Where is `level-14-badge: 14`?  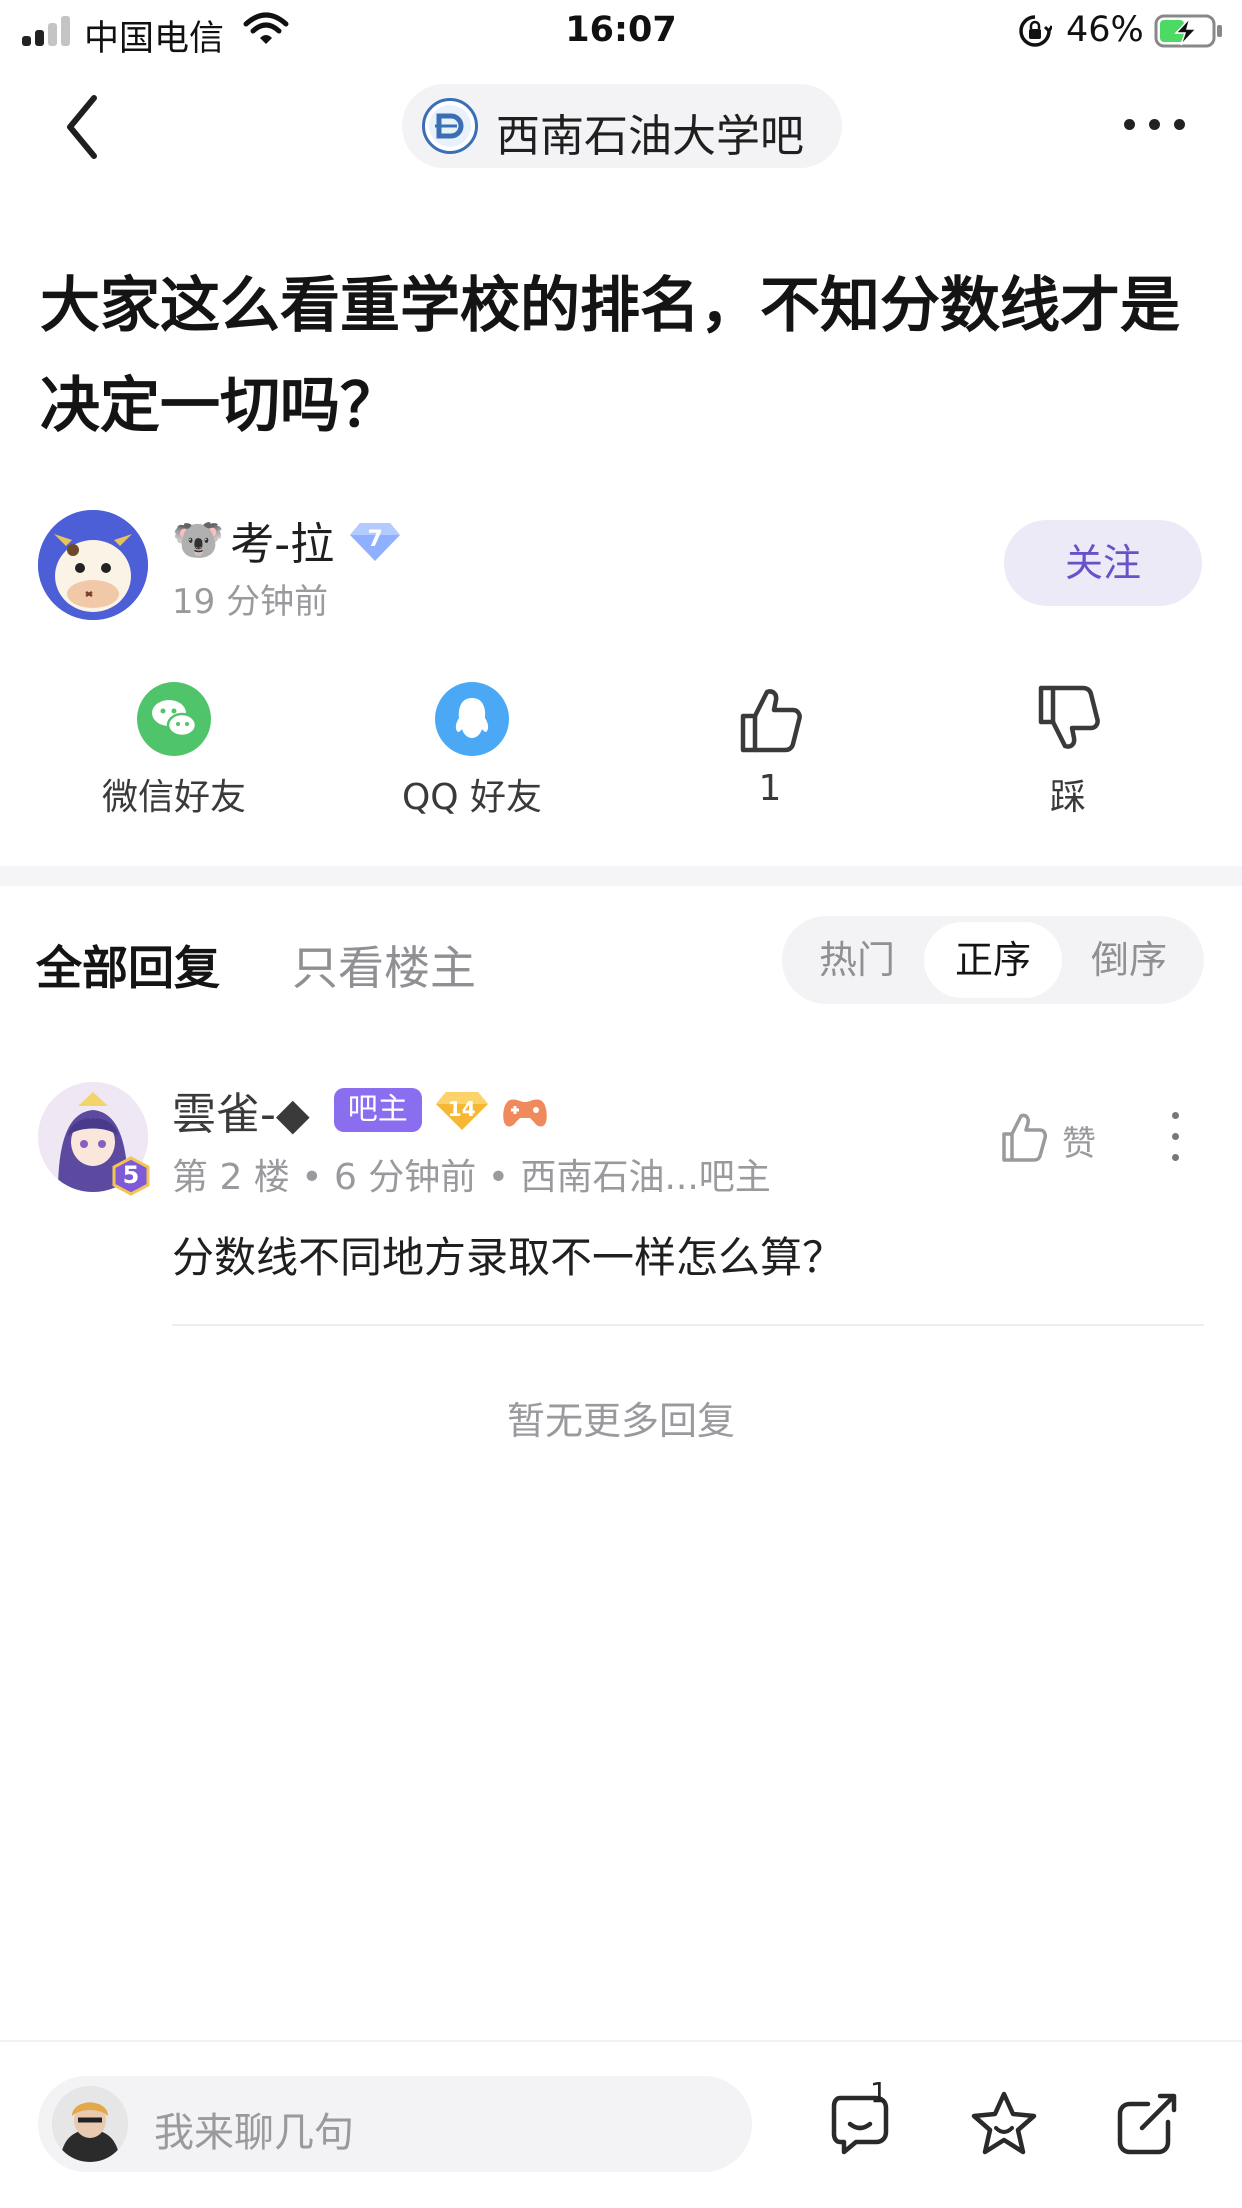
level-14-badge: 14 is located at coordinates (462, 1110).